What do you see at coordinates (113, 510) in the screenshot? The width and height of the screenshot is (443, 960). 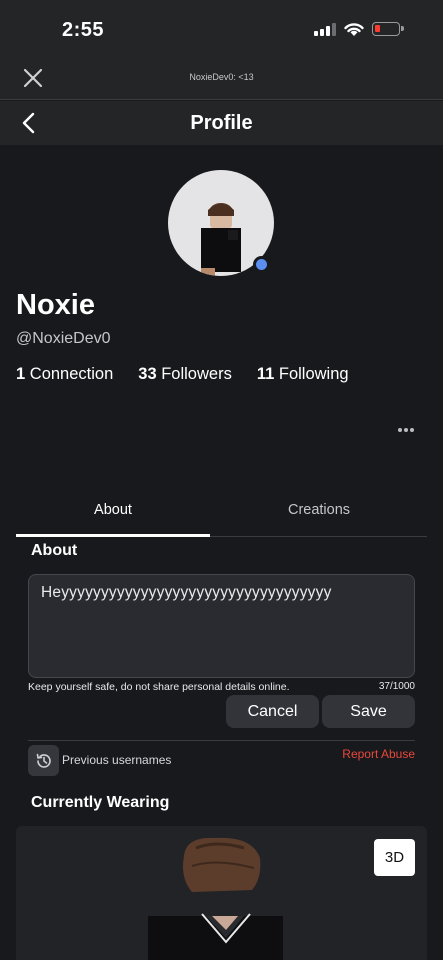 I see `tab-about: About` at bounding box center [113, 510].